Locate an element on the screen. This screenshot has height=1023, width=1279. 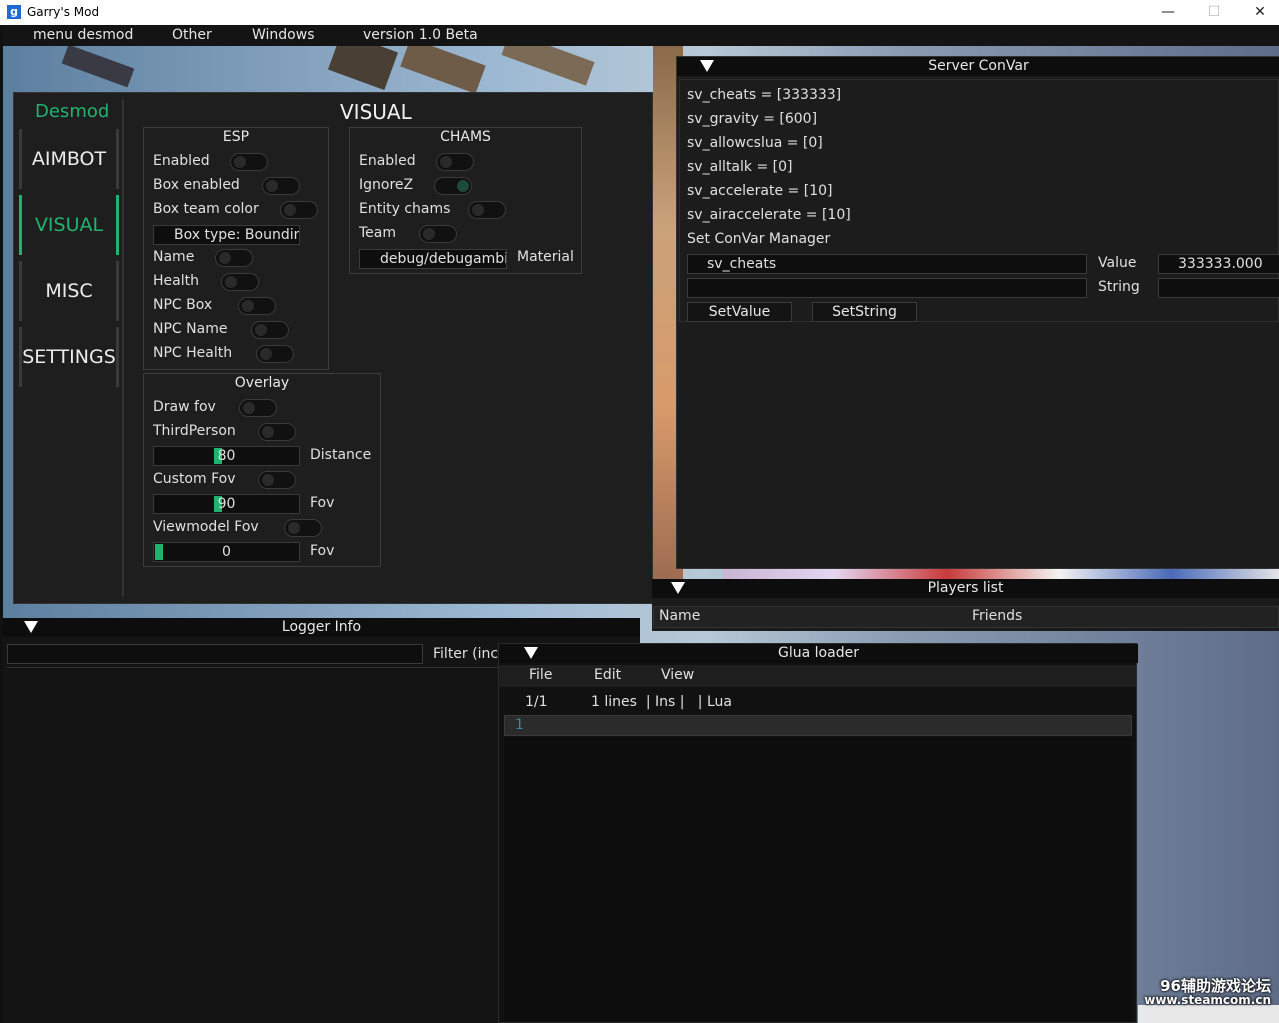
viewmodel-slider: 0 is located at coordinates (226, 552).